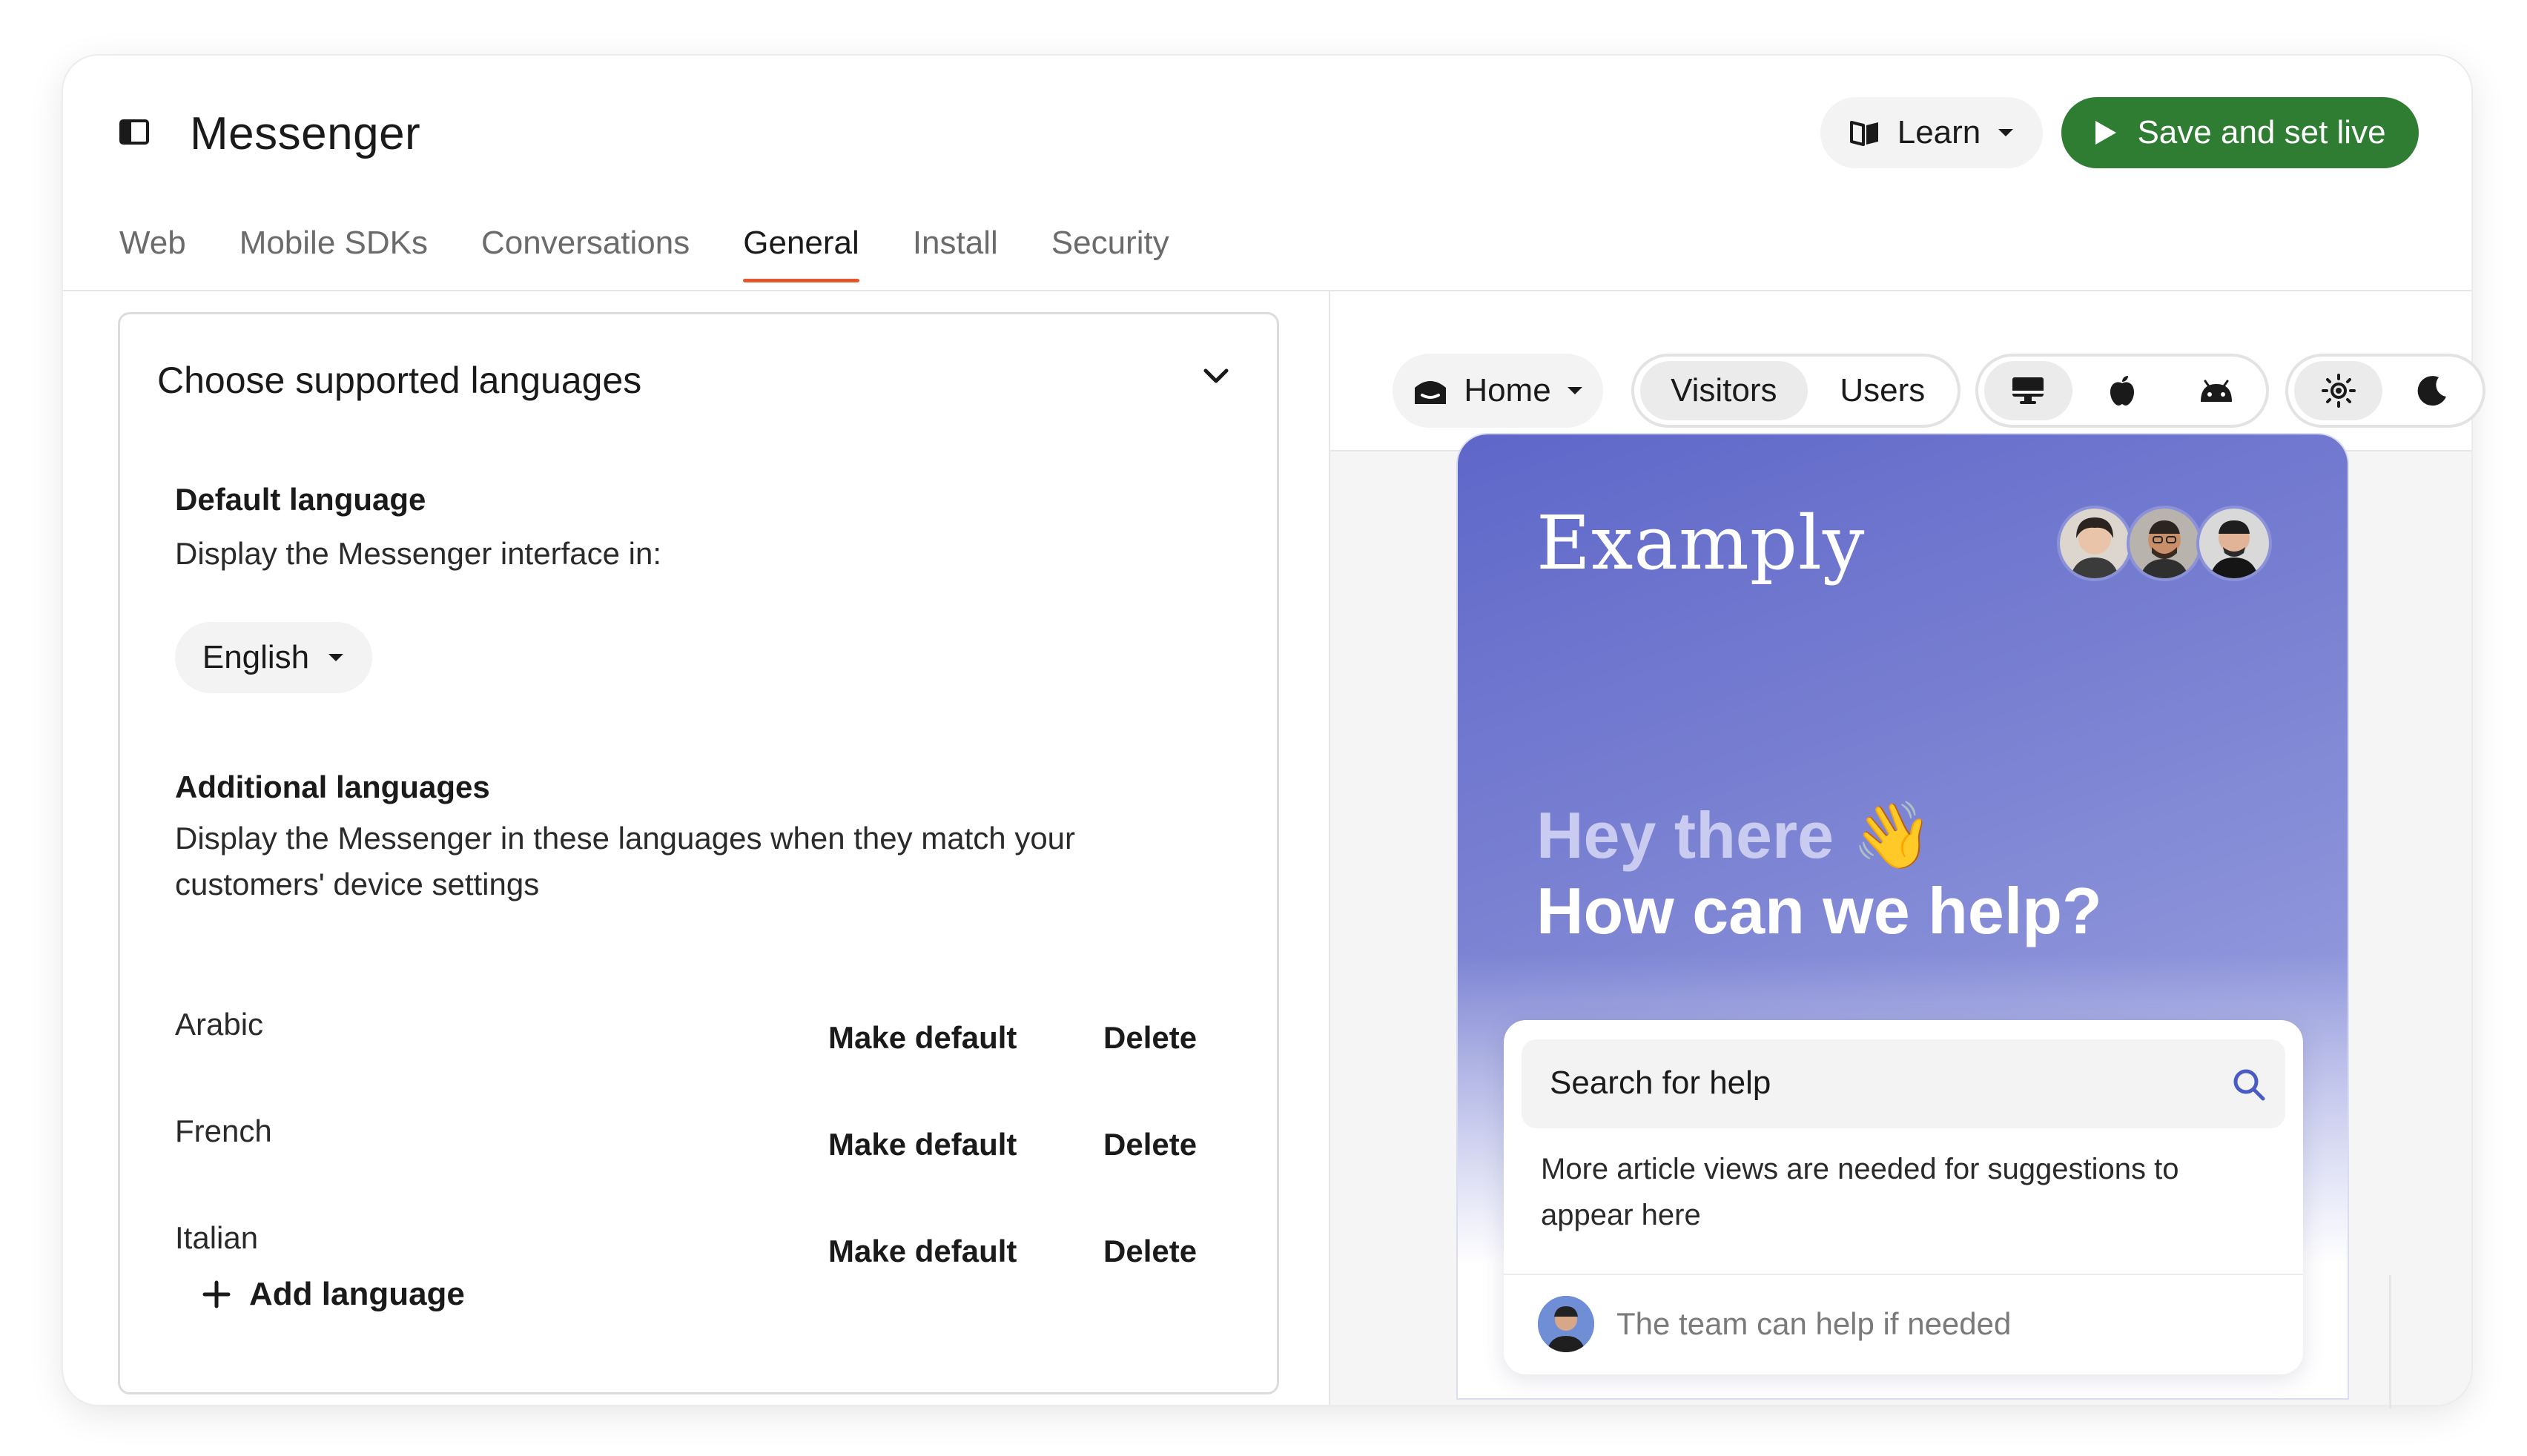 This screenshot has width=2527, height=1456. Describe the element at coordinates (1566, 1324) in the screenshot. I see `team-avatar` at that location.